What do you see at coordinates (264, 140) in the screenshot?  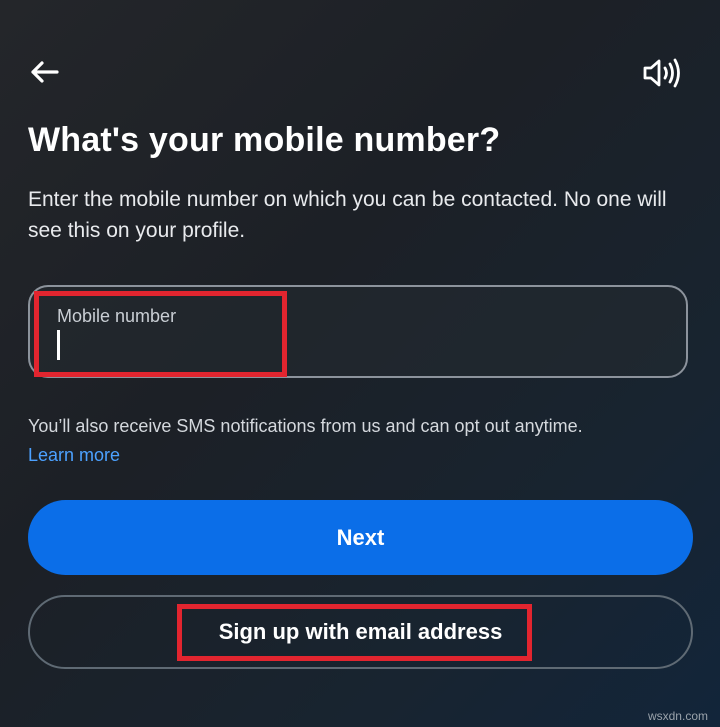 I see `page-title: What's your mobile number?` at bounding box center [264, 140].